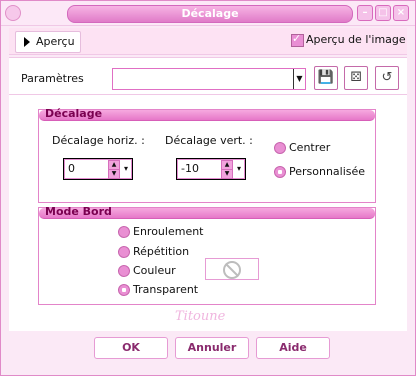 The height and width of the screenshot is (376, 416). Describe the element at coordinates (154, 270) in the screenshot. I see `radio-color-label: Couleur` at that location.